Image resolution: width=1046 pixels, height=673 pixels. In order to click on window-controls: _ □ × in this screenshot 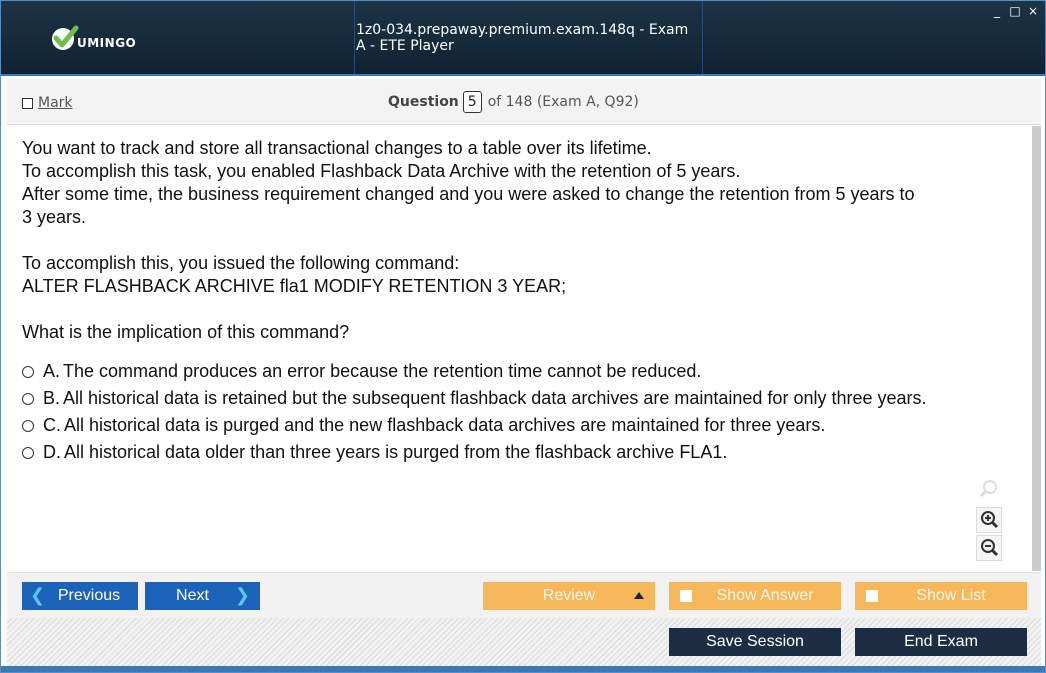, I will do `click(1015, 11)`.